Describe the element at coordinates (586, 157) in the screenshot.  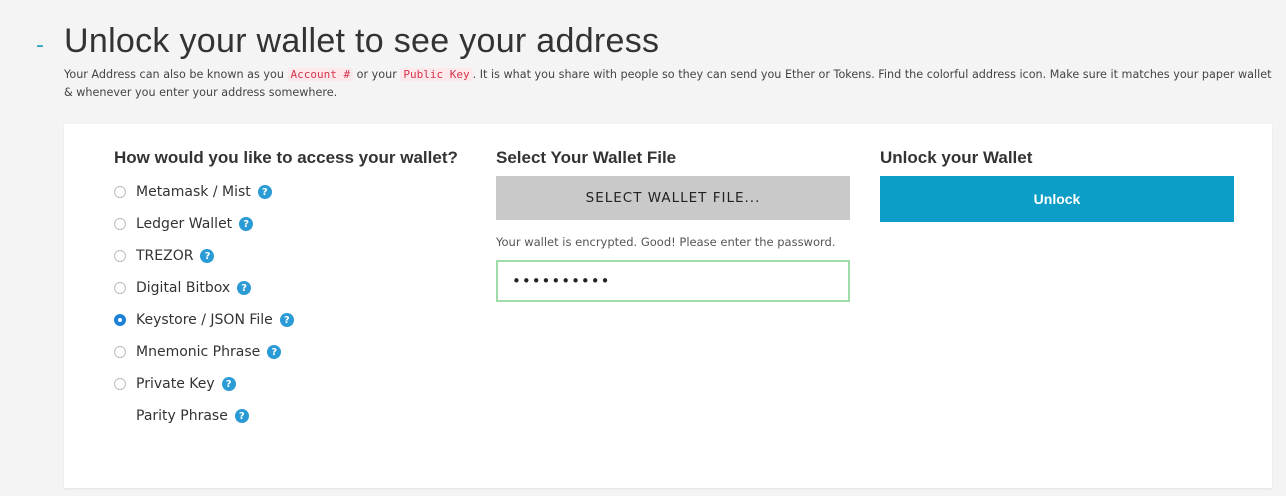
I see `wallet-file-heading: Select Your Wallet File` at that location.